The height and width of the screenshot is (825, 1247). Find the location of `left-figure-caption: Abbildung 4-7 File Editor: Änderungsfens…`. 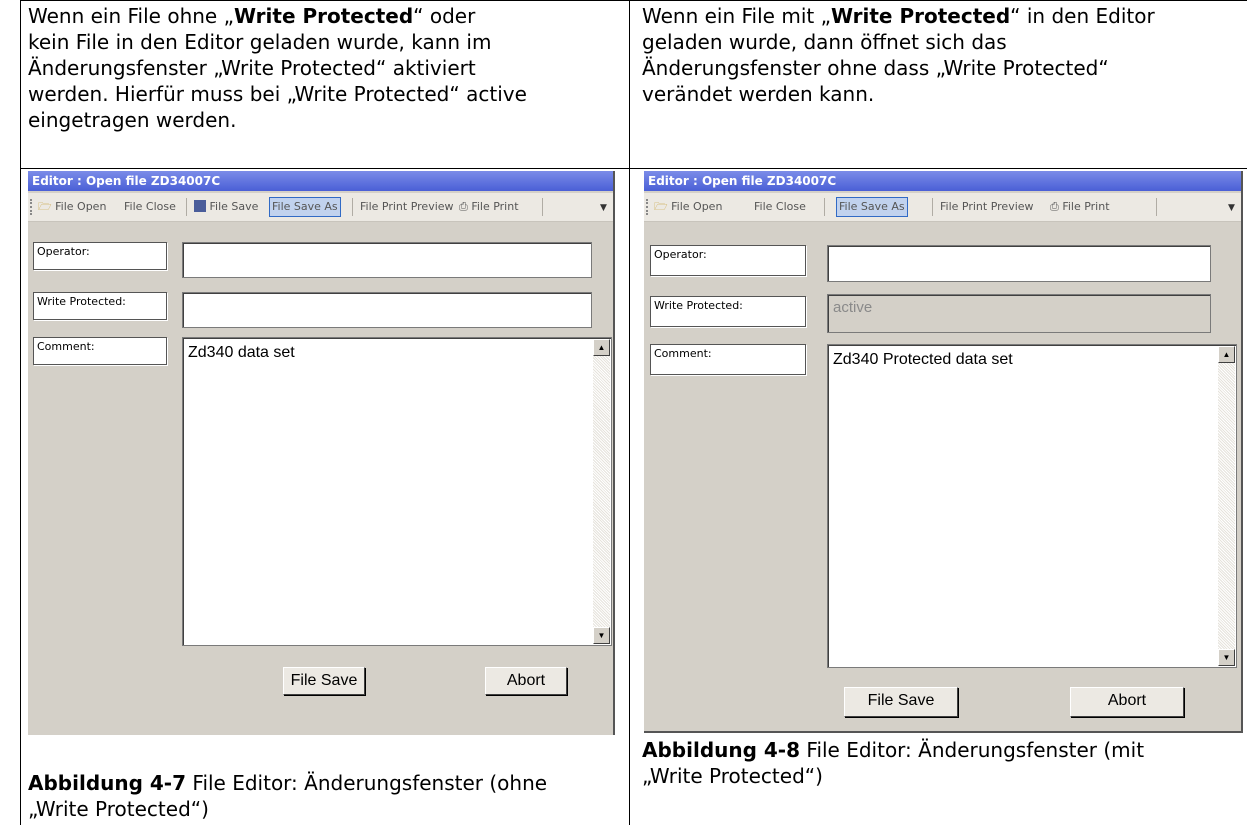

left-figure-caption: Abbildung 4-7 File Editor: Änderungsfens… is located at coordinates (288, 796).